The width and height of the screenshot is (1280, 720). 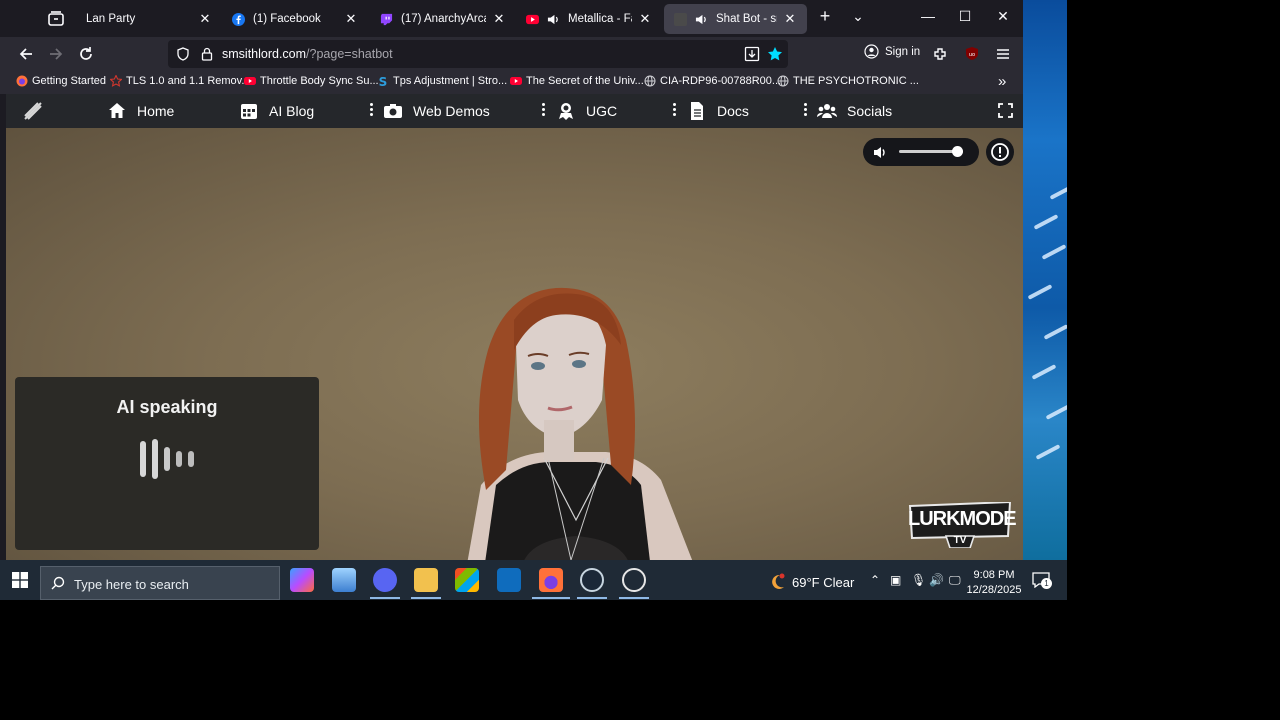 What do you see at coordinates (1005, 110) in the screenshot?
I see `fullscreen-icon` at bounding box center [1005, 110].